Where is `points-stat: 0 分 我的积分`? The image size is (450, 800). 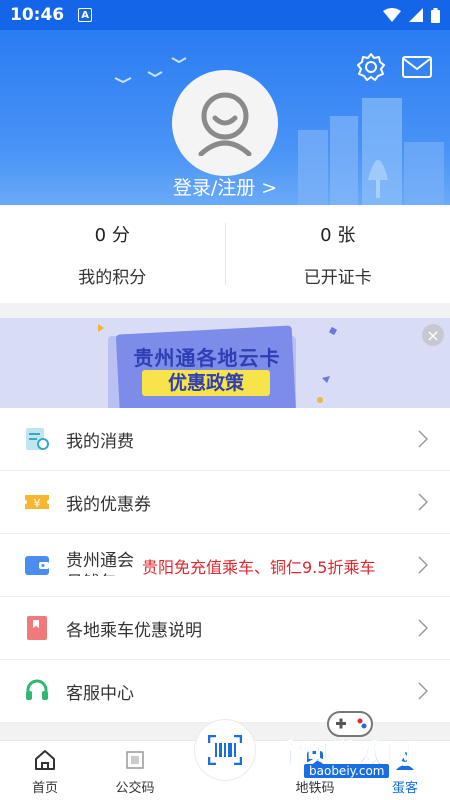
points-stat: 0 分 我的积分 is located at coordinates (112, 254).